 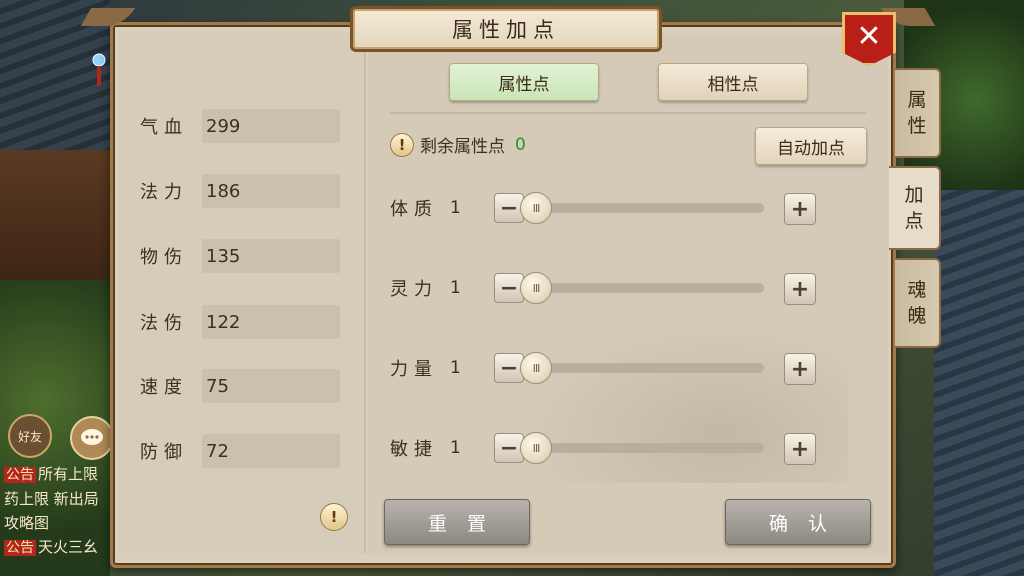 I want to click on chat-text: 所有上限, so click(x=68, y=474).